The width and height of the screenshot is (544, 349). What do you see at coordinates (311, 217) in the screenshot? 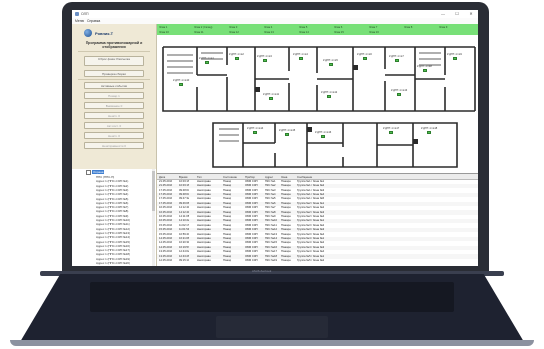
I see `log-cell: Группа №2 / Зона №4` at bounding box center [311, 217].